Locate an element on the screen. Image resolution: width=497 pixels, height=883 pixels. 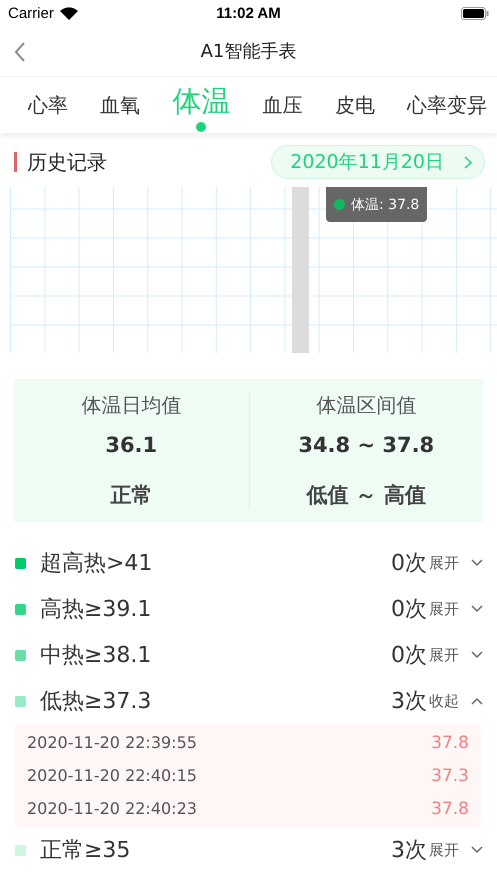
summary-label: 体温日均值 is located at coordinates (131, 405).